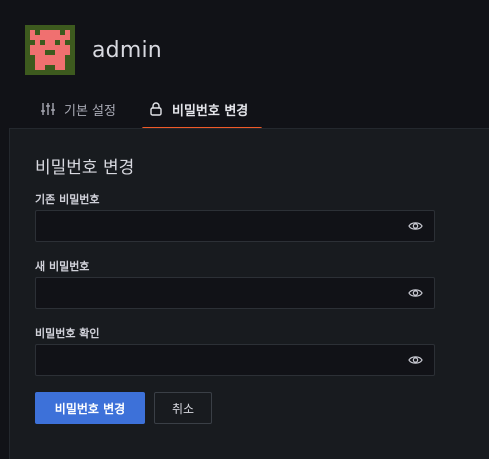  I want to click on confirm-password-field, so click(235, 360).